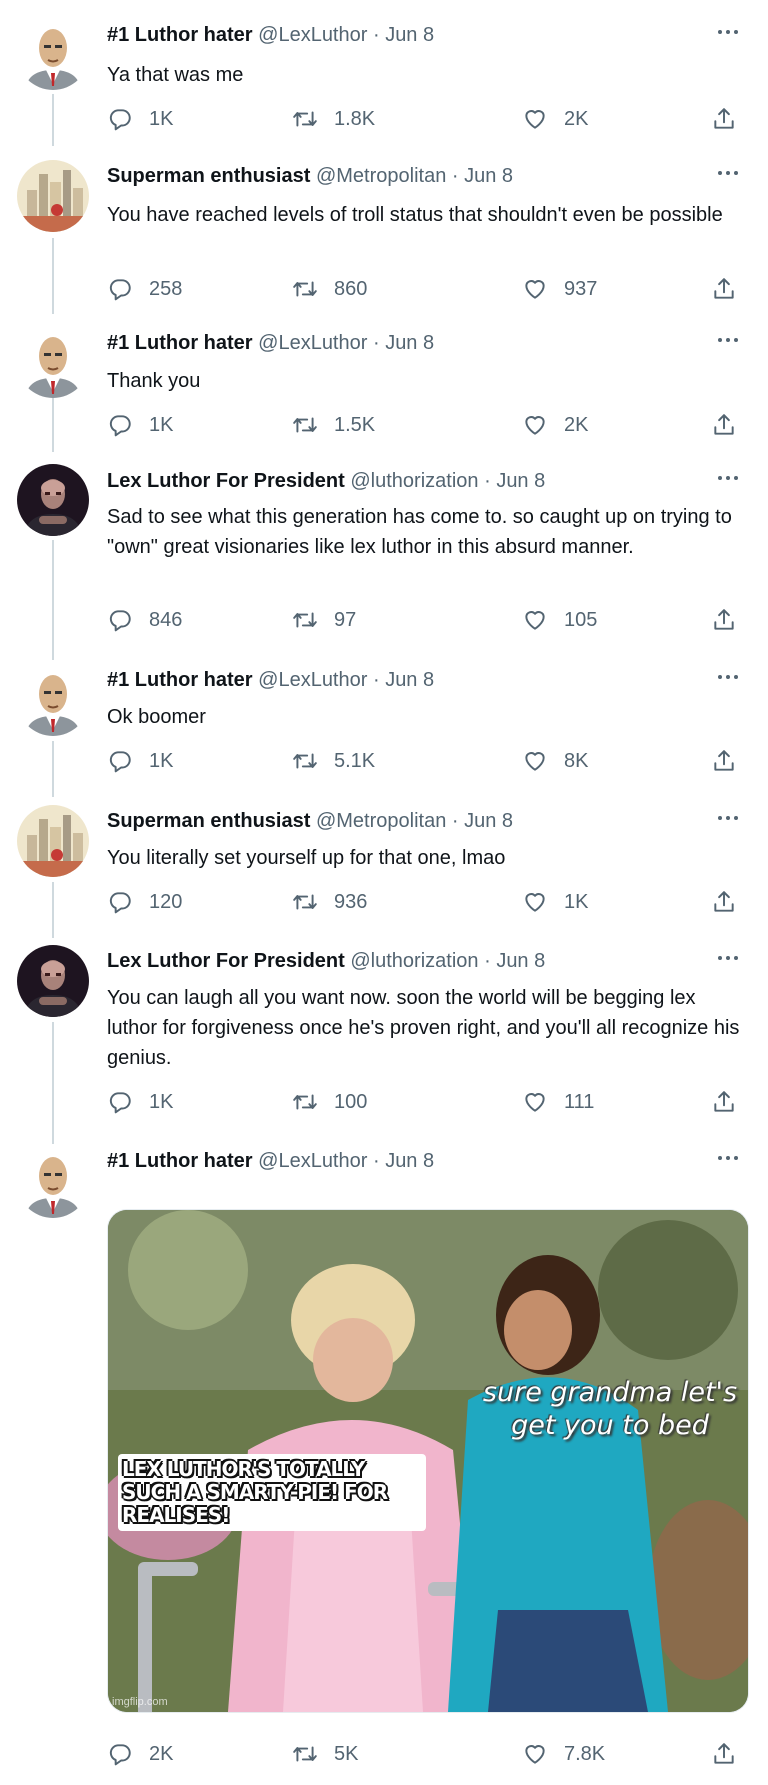 This screenshot has height=1785, width=768. What do you see at coordinates (329, 289) in the screenshot?
I see `retweet-button: 860` at bounding box center [329, 289].